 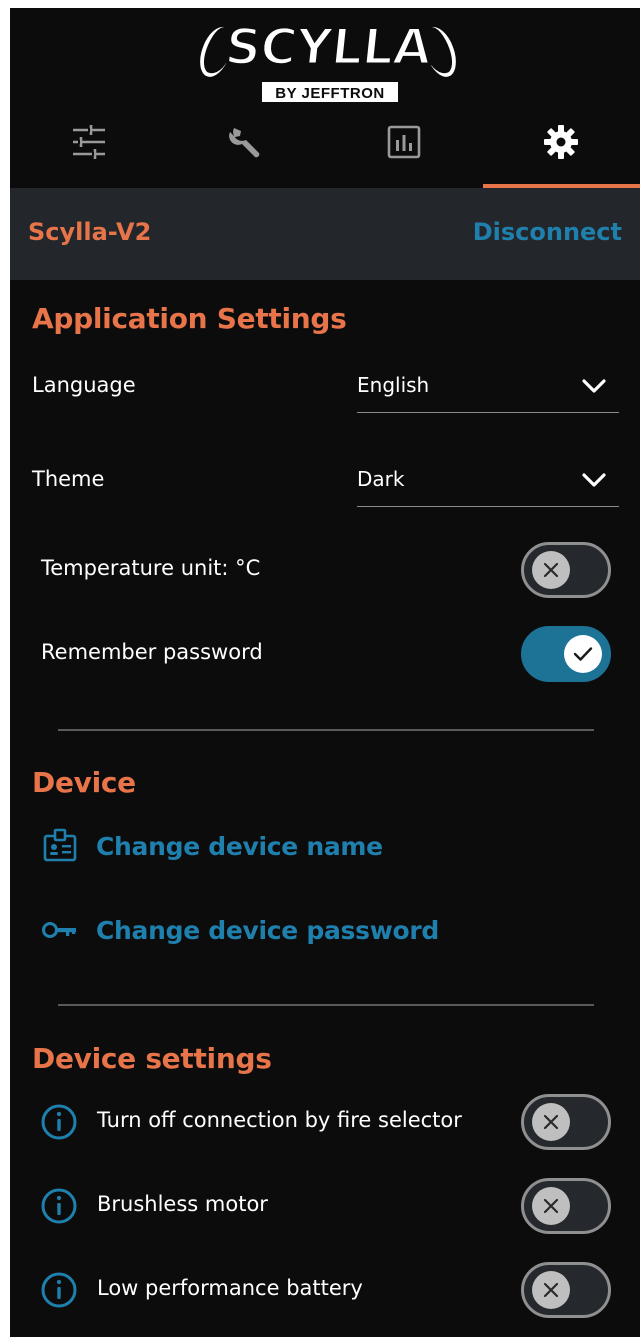 I want to click on sliders-icon, so click(x=88, y=142).